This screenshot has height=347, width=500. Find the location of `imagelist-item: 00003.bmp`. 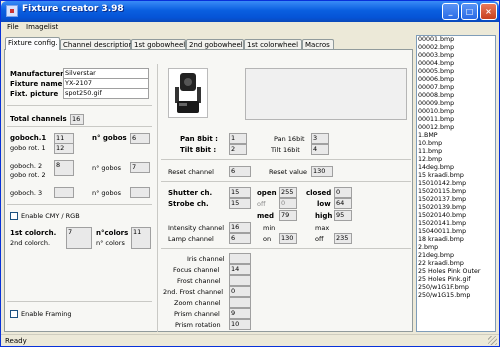

imagelist-item: 00003.bmp is located at coordinates (456, 56).